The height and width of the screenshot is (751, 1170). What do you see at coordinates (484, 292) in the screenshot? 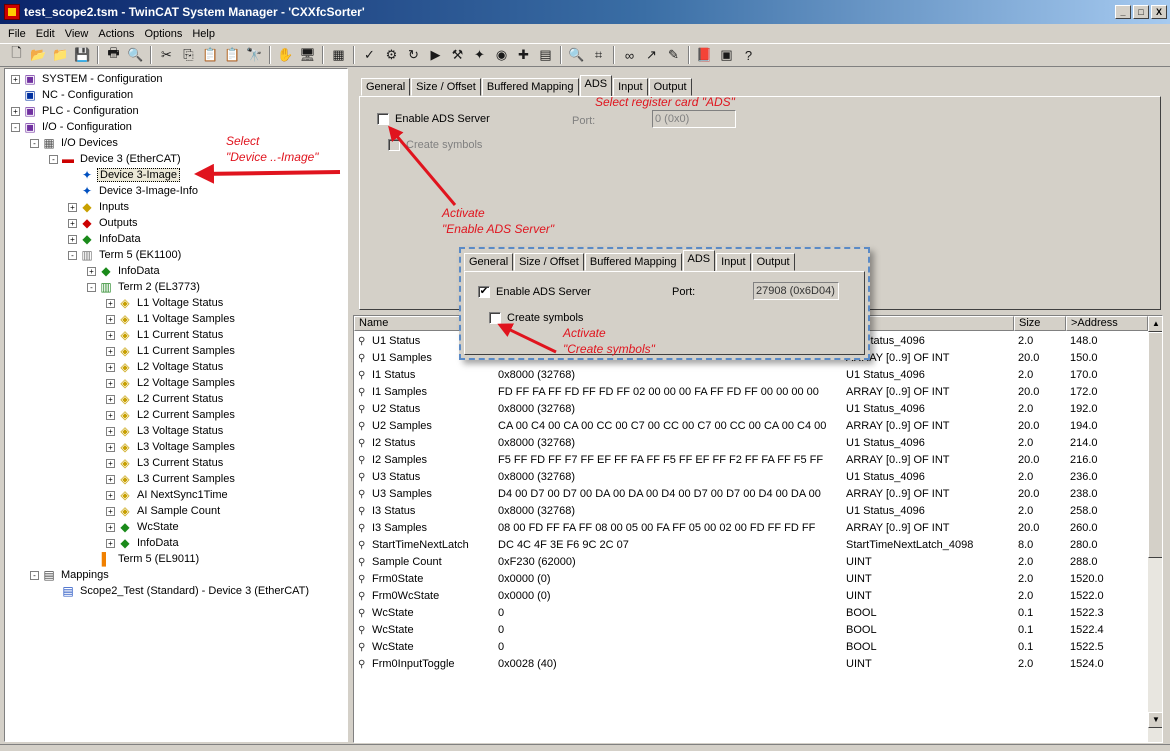
I see `callout-enable-ads-checkbox: ✔` at bounding box center [484, 292].